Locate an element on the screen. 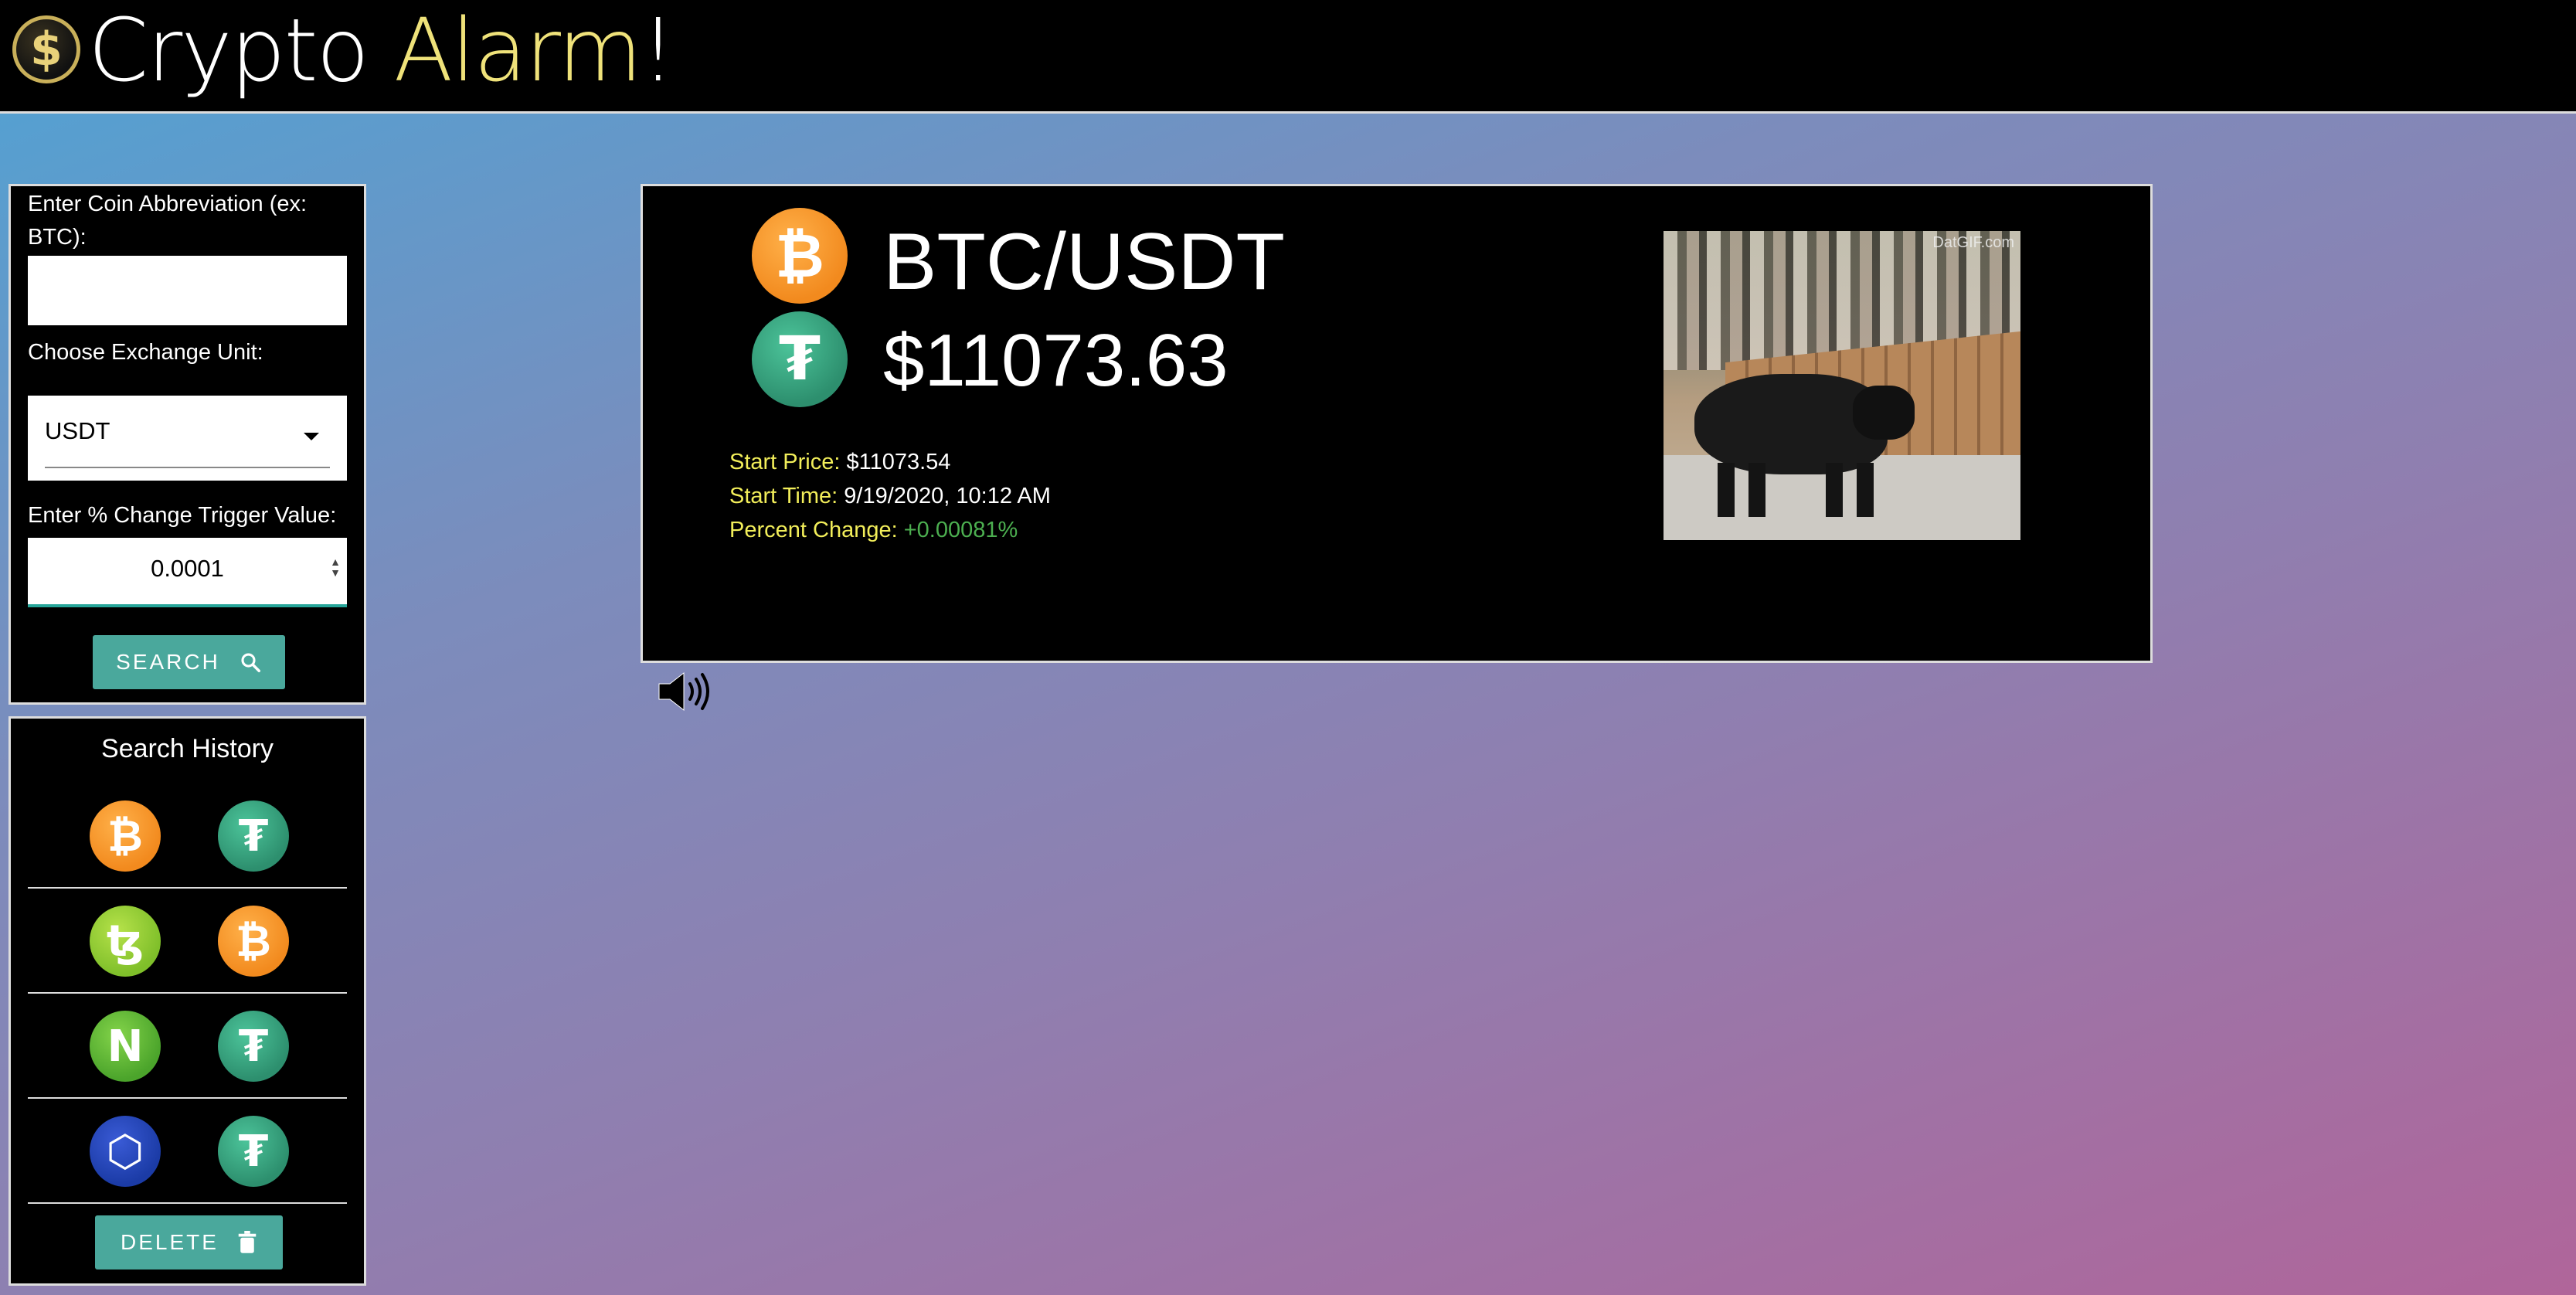  speaker-icon is located at coordinates (685, 691).